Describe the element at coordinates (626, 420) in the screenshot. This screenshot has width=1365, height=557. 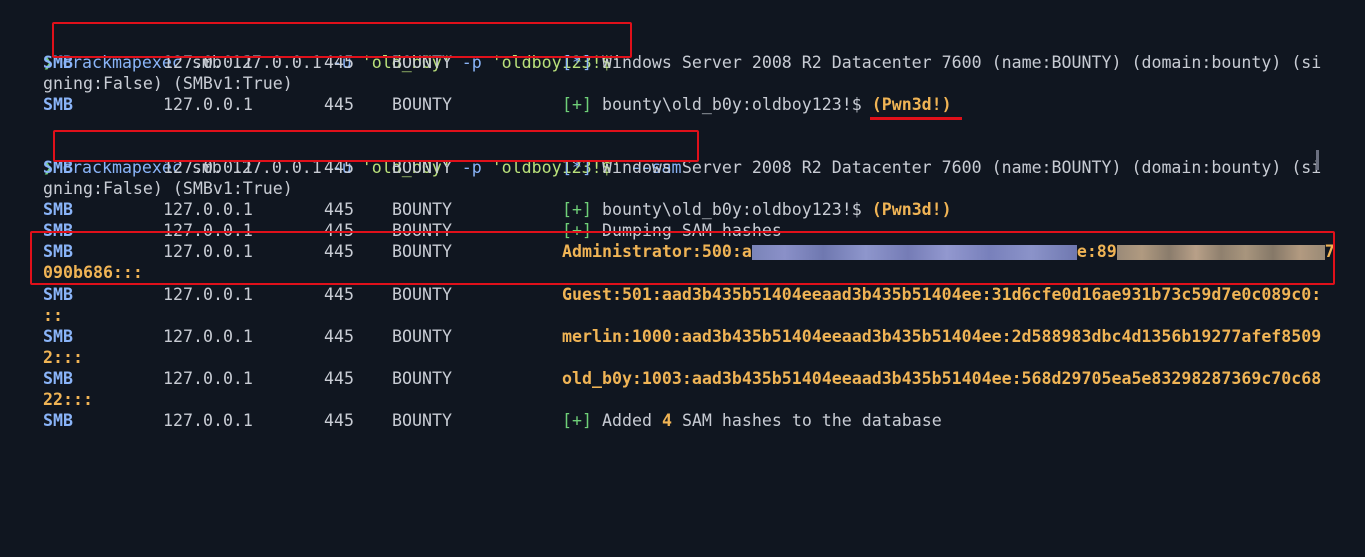
I see `added-text: Added` at that location.